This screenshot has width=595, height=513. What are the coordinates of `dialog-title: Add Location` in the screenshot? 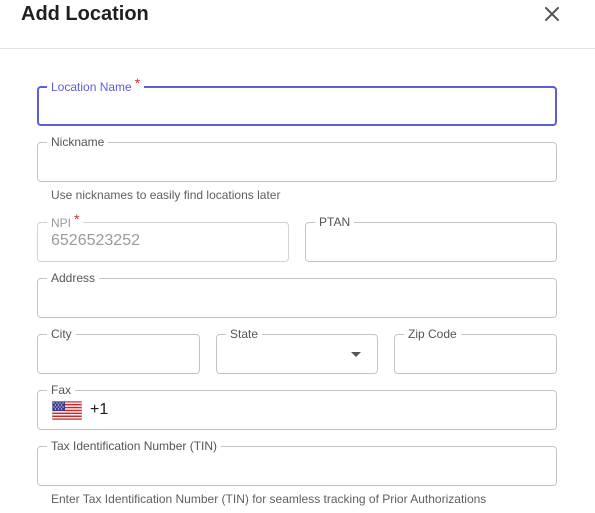 It's located at (85, 14).